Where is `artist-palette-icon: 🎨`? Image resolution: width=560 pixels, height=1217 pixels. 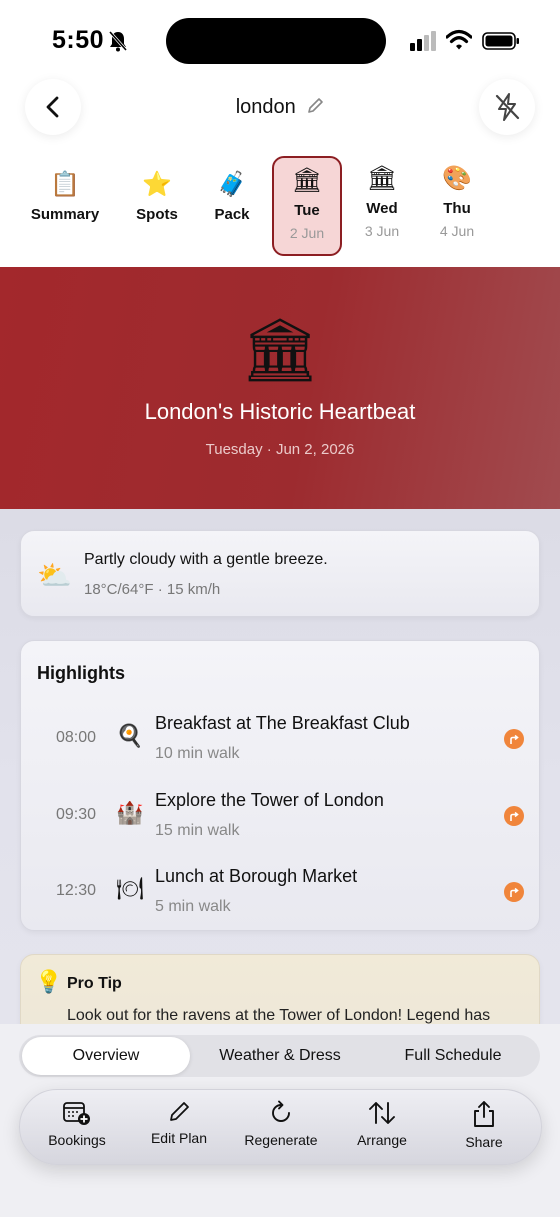 artist-palette-icon: 🎨 is located at coordinates (457, 178).